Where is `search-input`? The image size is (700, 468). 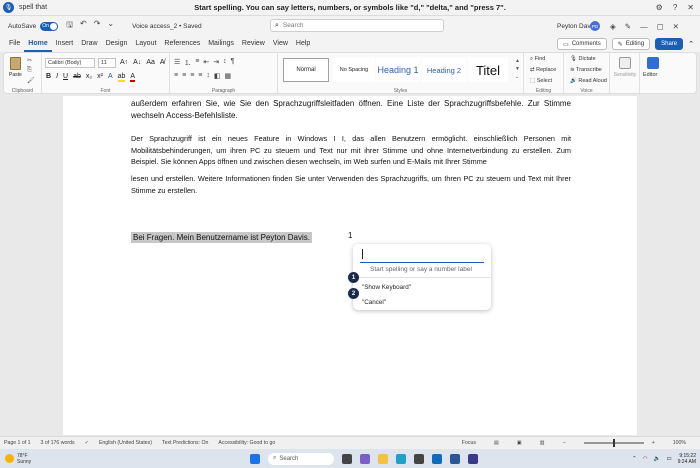 search-input is located at coordinates (357, 25).